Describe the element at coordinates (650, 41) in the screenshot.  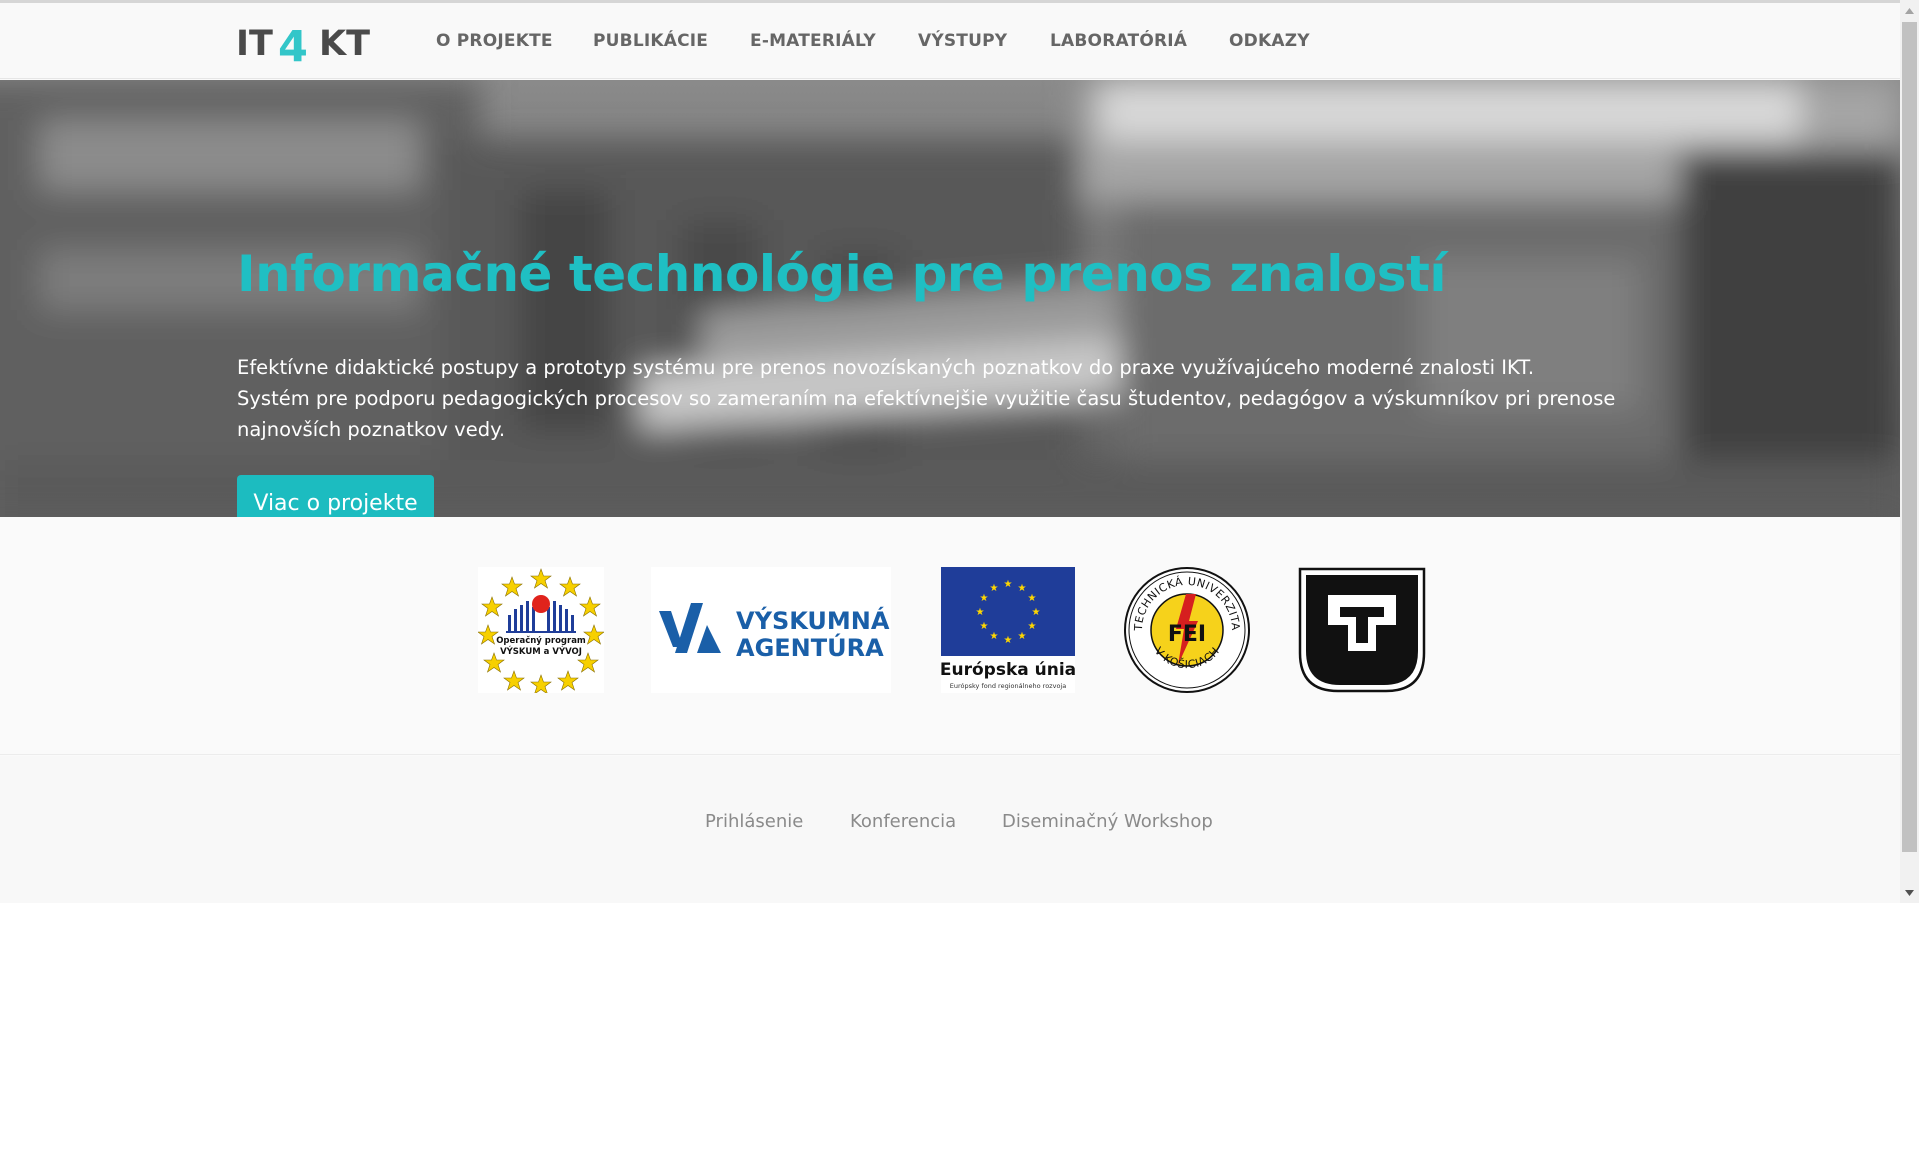
I see `nav-item-publikacie: PUBLIKÁCIE` at that location.